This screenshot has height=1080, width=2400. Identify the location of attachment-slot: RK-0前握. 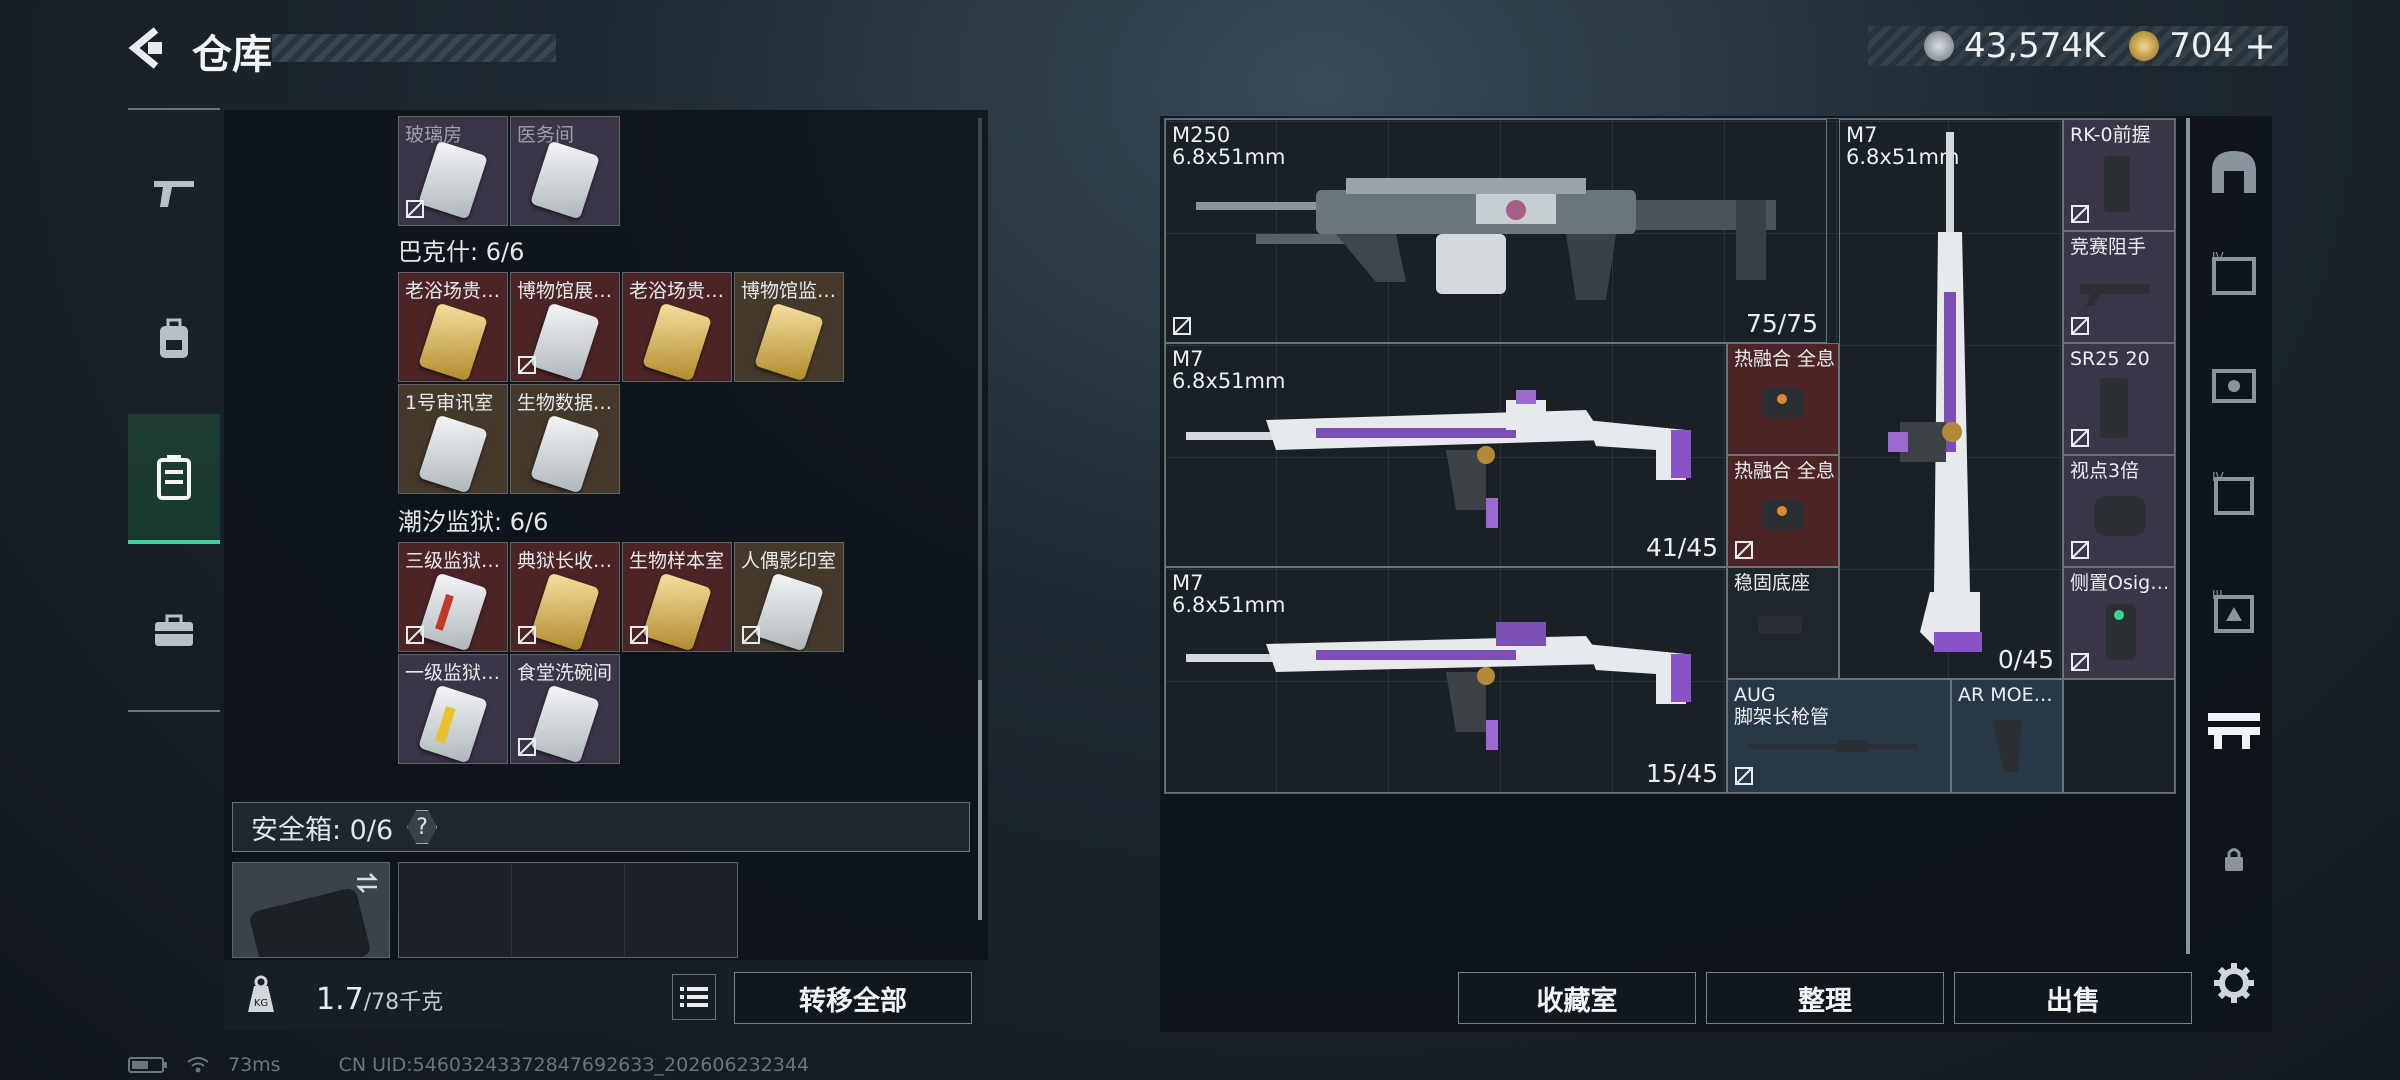
(2119, 175).